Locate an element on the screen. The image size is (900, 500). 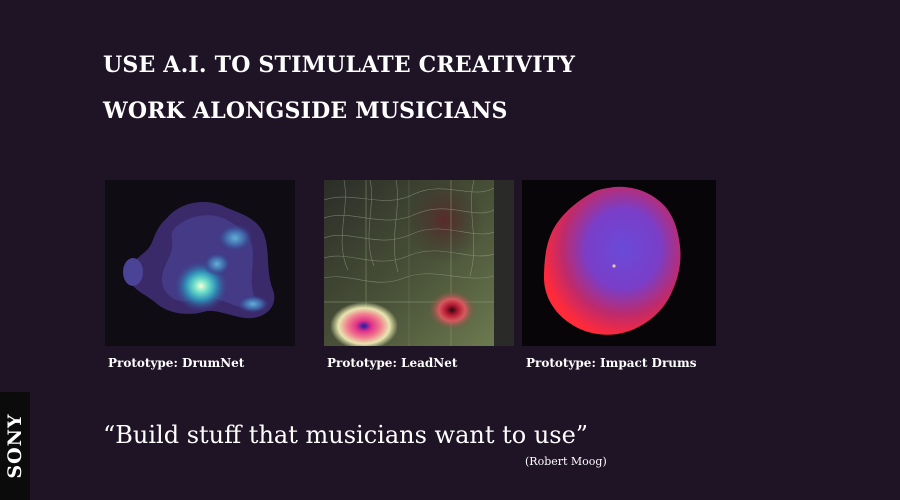
headline-work-alongside-musicians: WORK ALONGSIDE MUSICIANS is located at coordinates (305, 111).